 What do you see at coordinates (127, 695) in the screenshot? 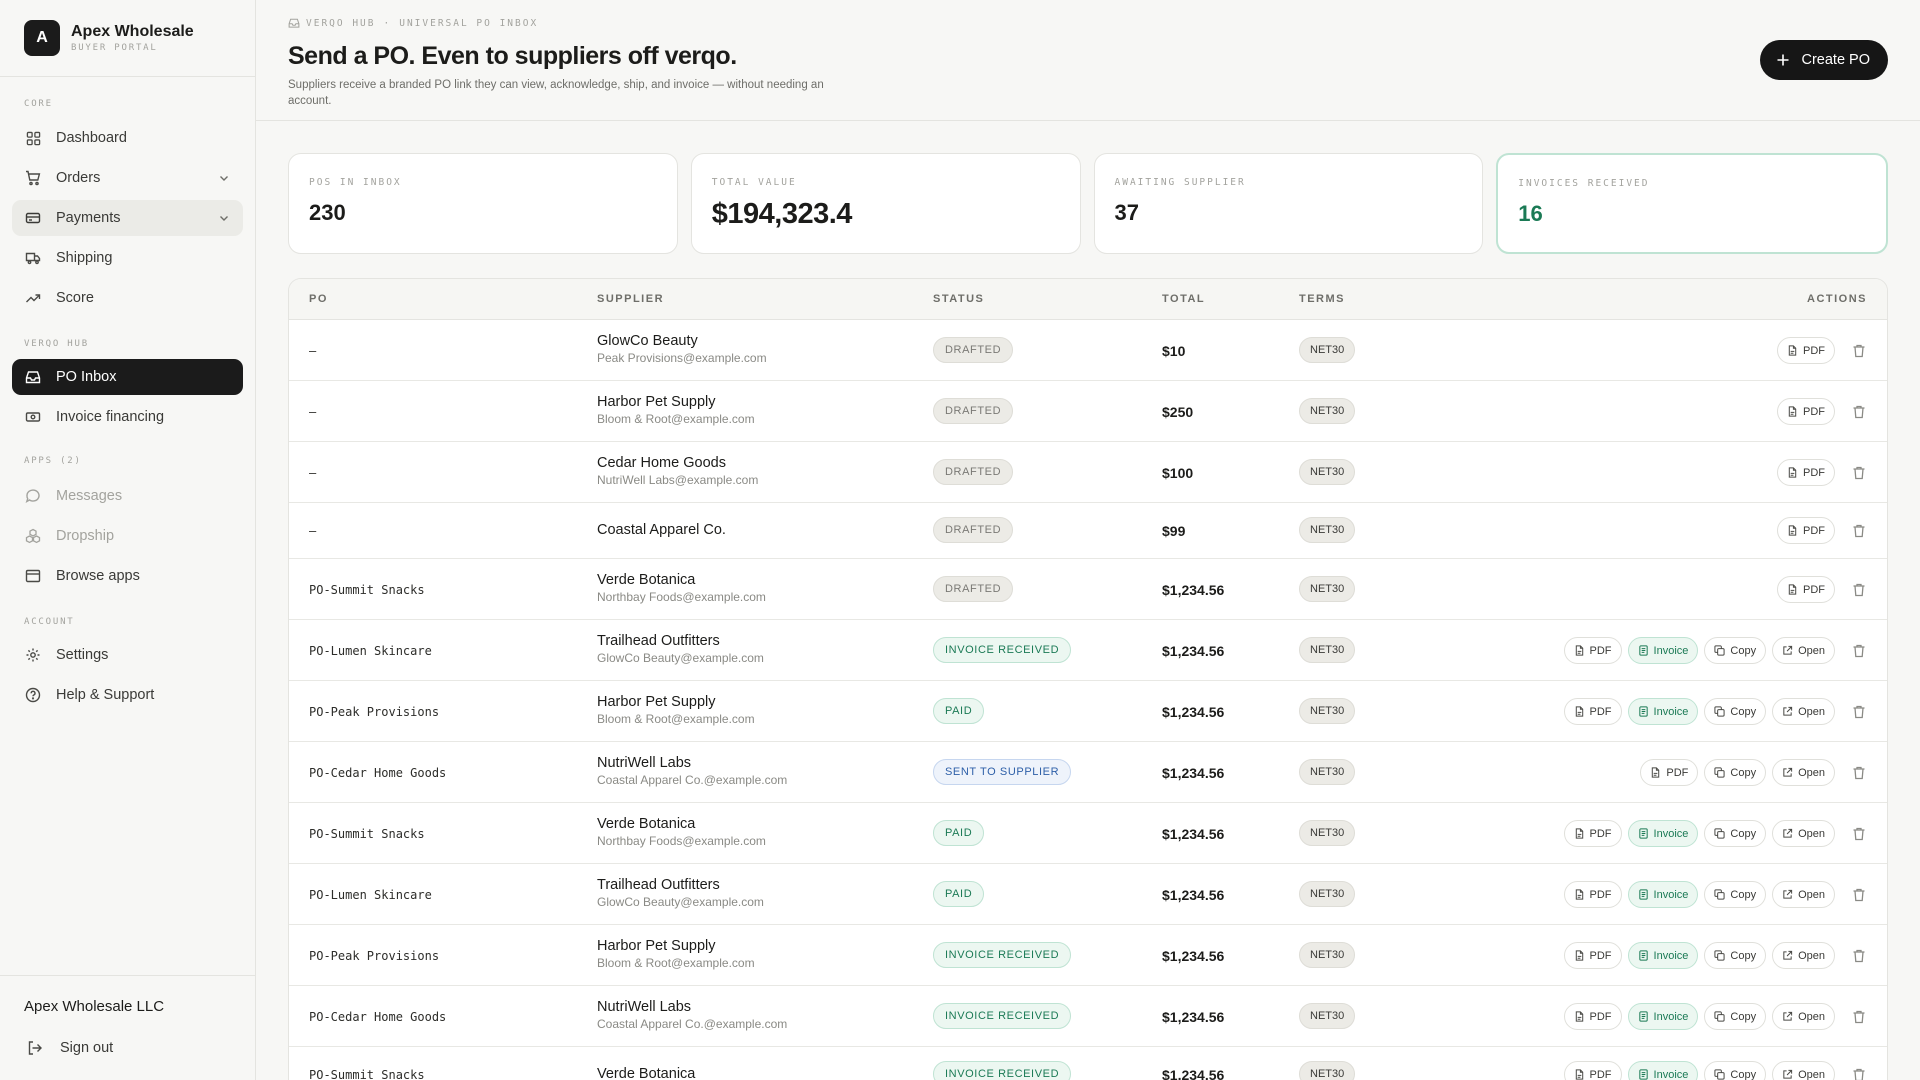
I see `sidebar-item-help: Help & Support` at bounding box center [127, 695].